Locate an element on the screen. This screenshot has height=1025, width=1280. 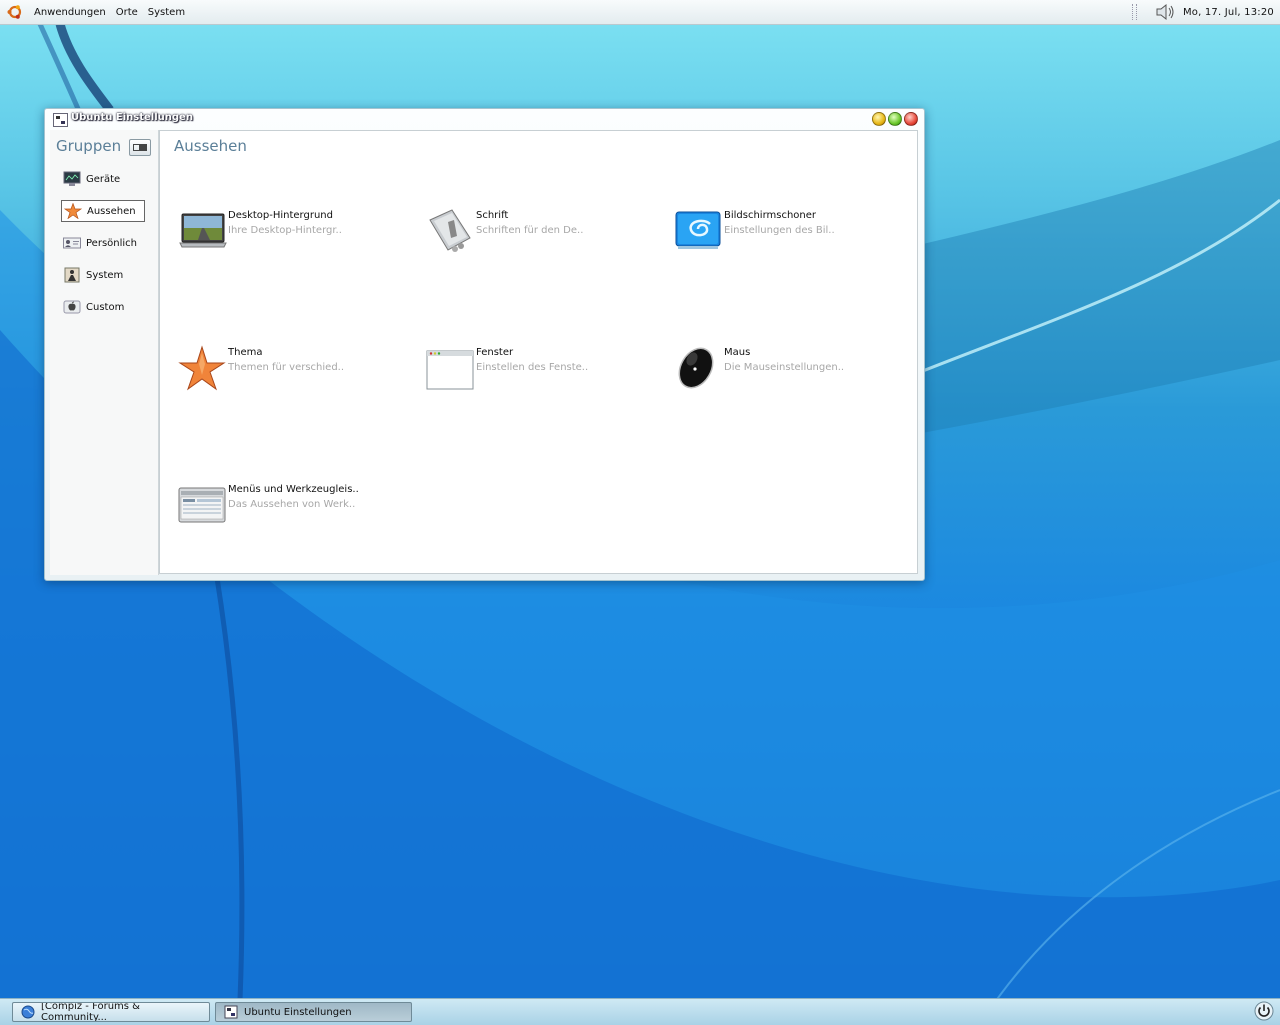
sidebar-item-label: Persönlich is located at coordinates (111, 243).